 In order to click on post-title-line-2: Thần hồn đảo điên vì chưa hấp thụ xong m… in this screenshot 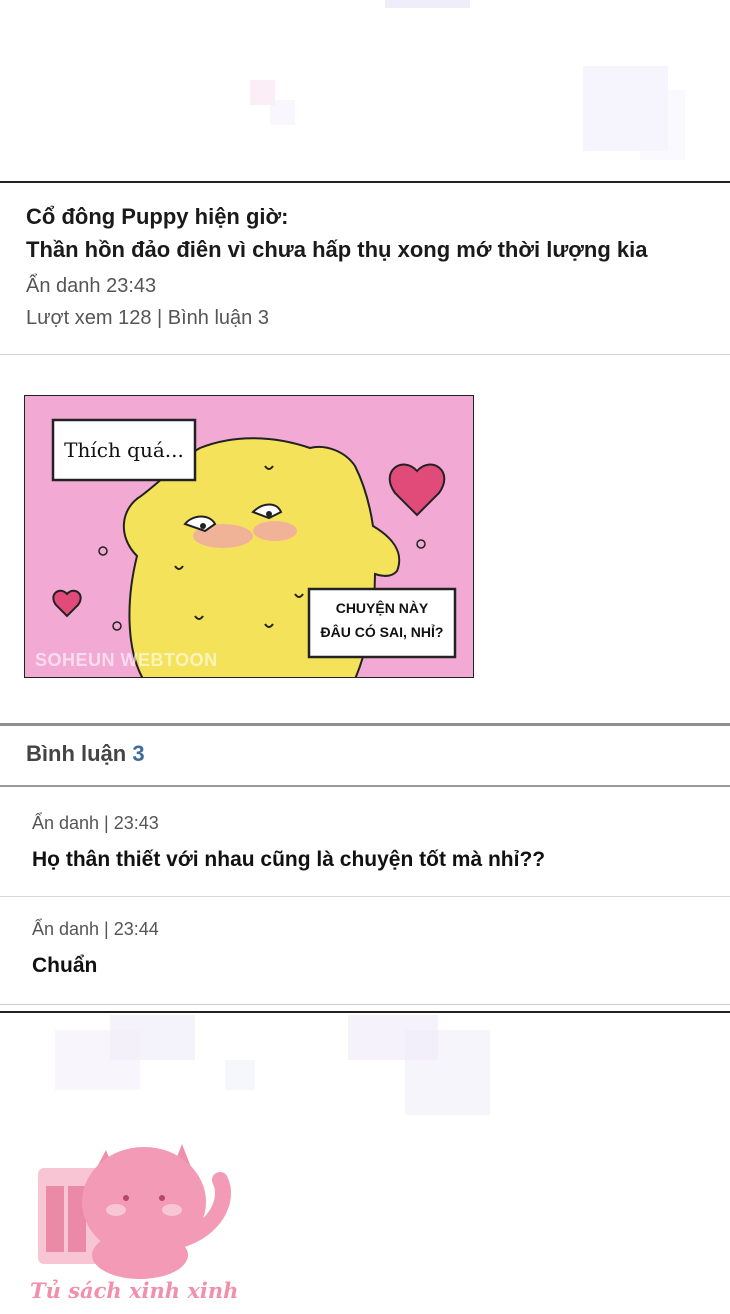, I will do `click(337, 249)`.